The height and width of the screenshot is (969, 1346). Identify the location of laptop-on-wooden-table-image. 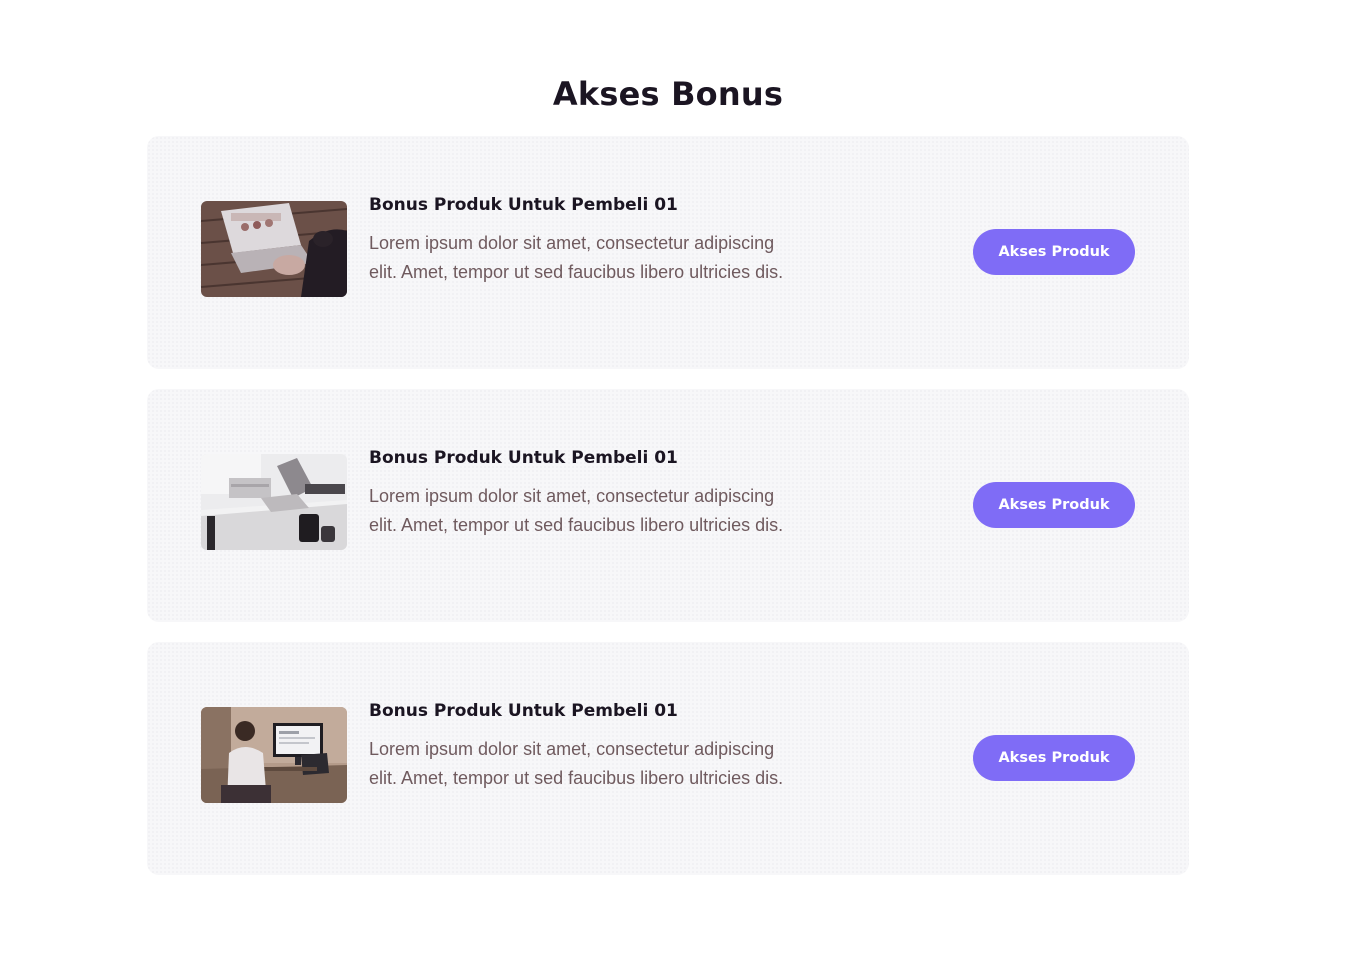
(274, 249).